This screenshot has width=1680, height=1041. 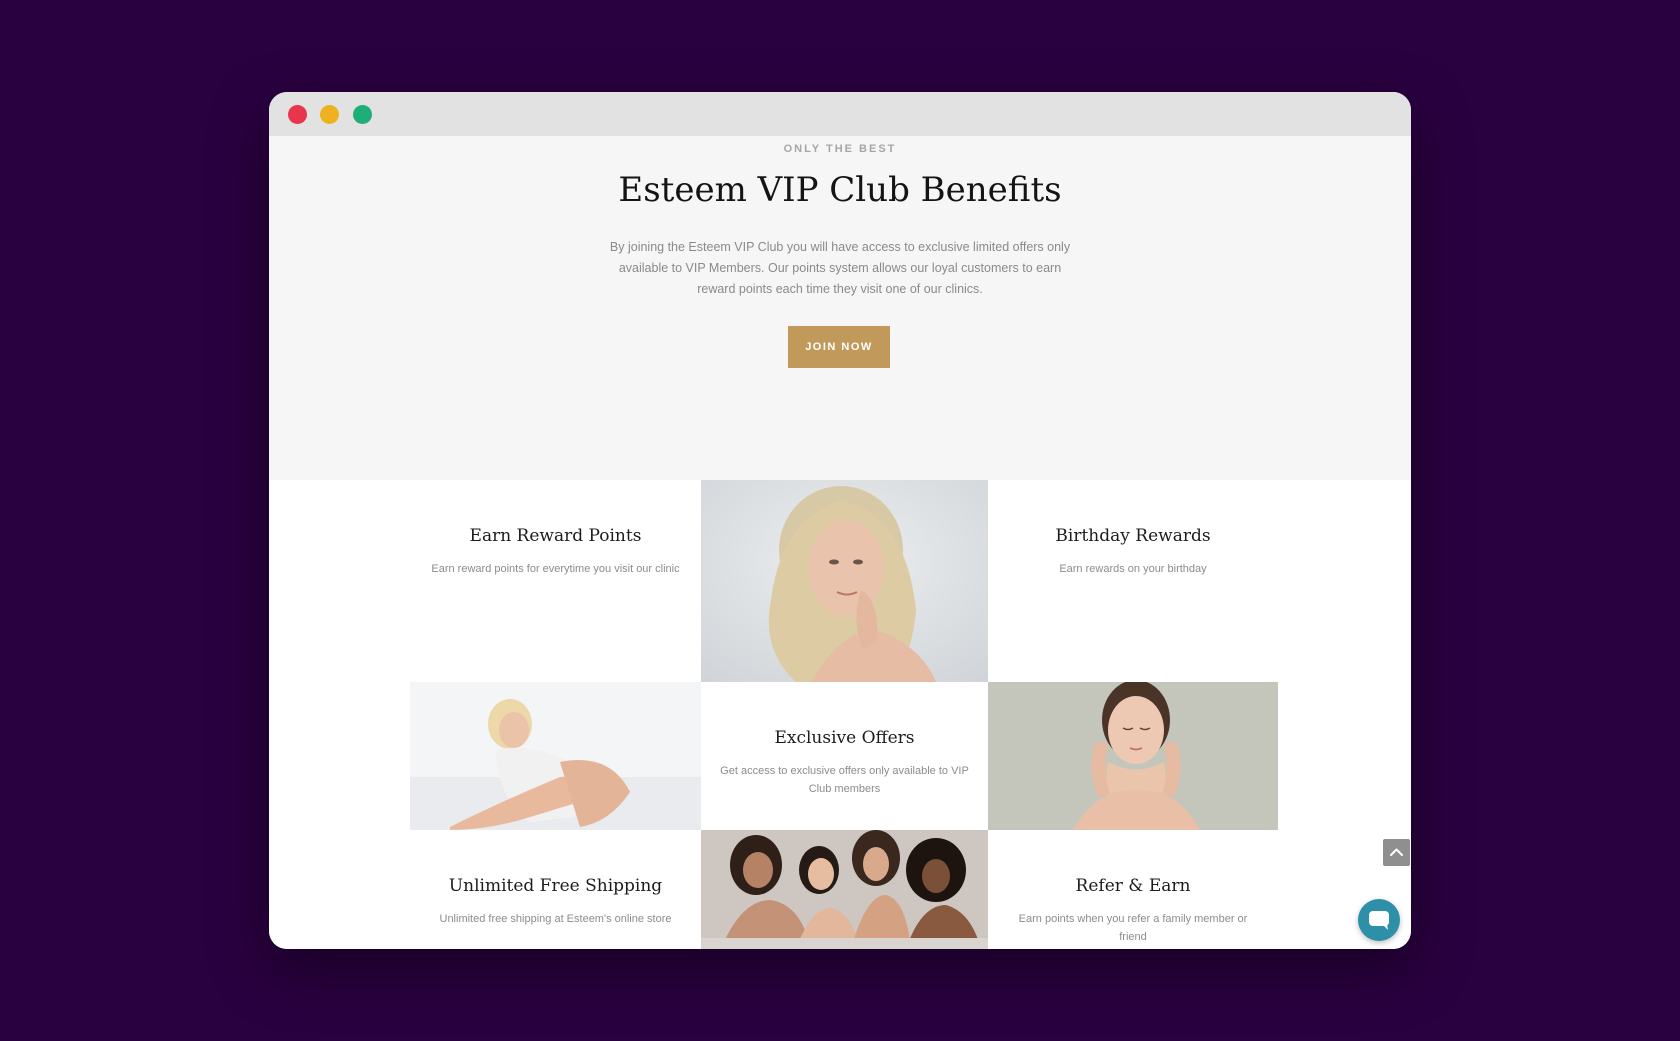 What do you see at coordinates (1133, 756) in the screenshot?
I see `woman-skincare-portrait-image` at bounding box center [1133, 756].